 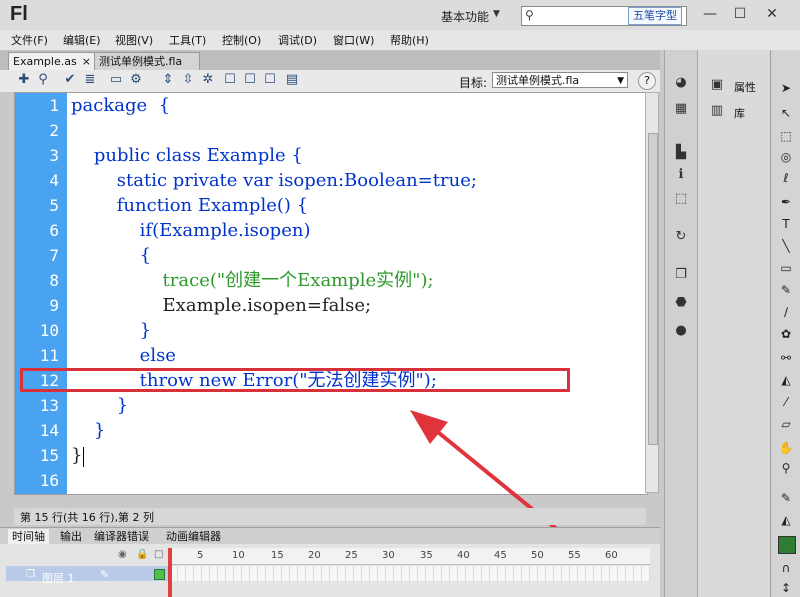 What do you see at coordinates (58, 578) in the screenshot?
I see `layer-name: 图层 1` at bounding box center [58, 578].